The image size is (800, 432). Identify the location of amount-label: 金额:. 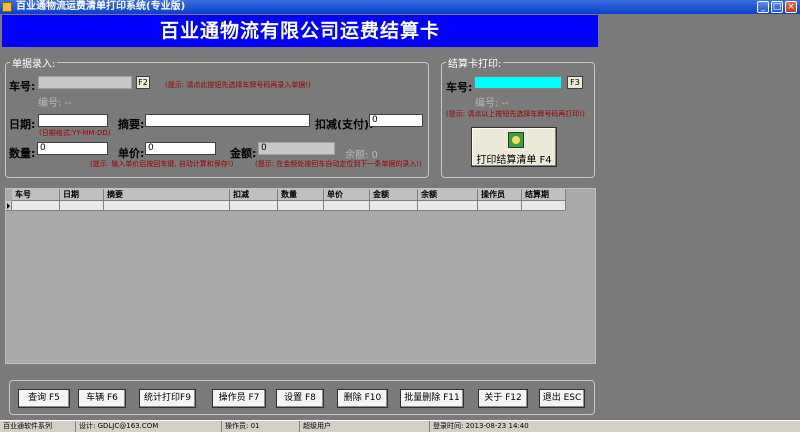
(243, 153).